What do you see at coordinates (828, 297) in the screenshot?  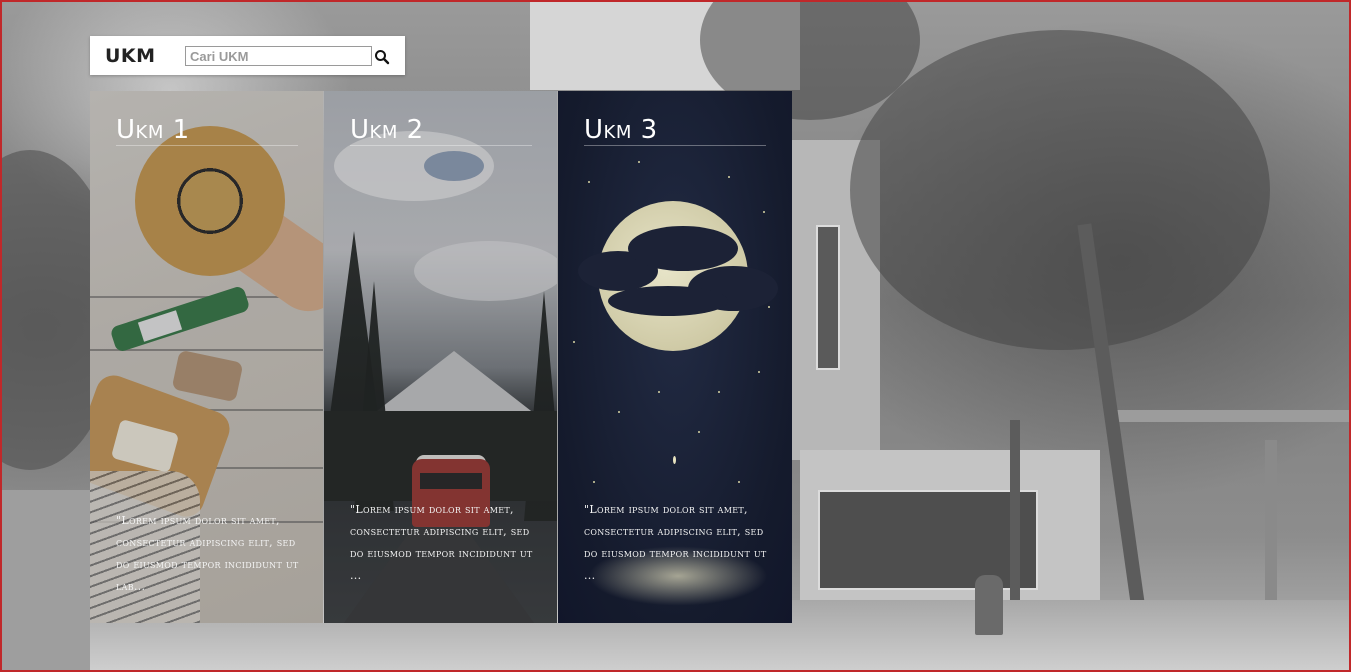 I see `building-window` at bounding box center [828, 297].